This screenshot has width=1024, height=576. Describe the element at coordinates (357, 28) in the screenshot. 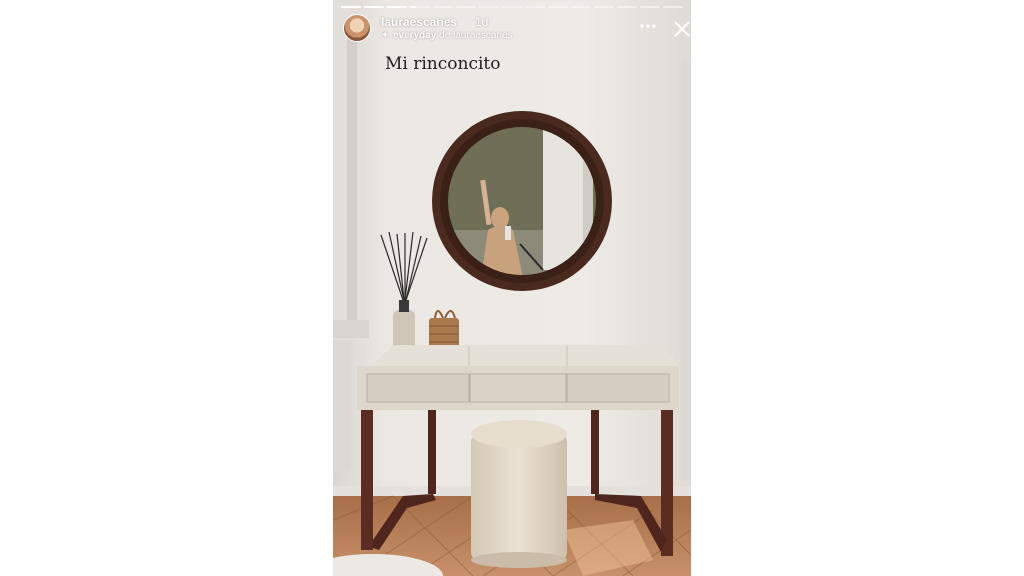

I see `avatar` at that location.